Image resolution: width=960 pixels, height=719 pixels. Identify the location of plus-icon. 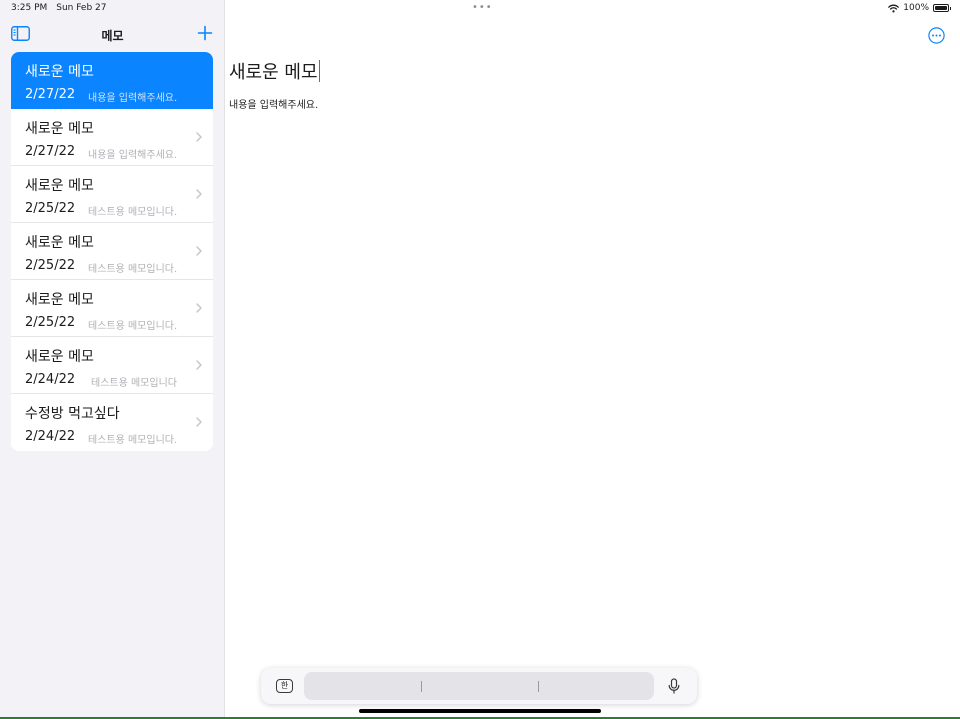
(205, 33).